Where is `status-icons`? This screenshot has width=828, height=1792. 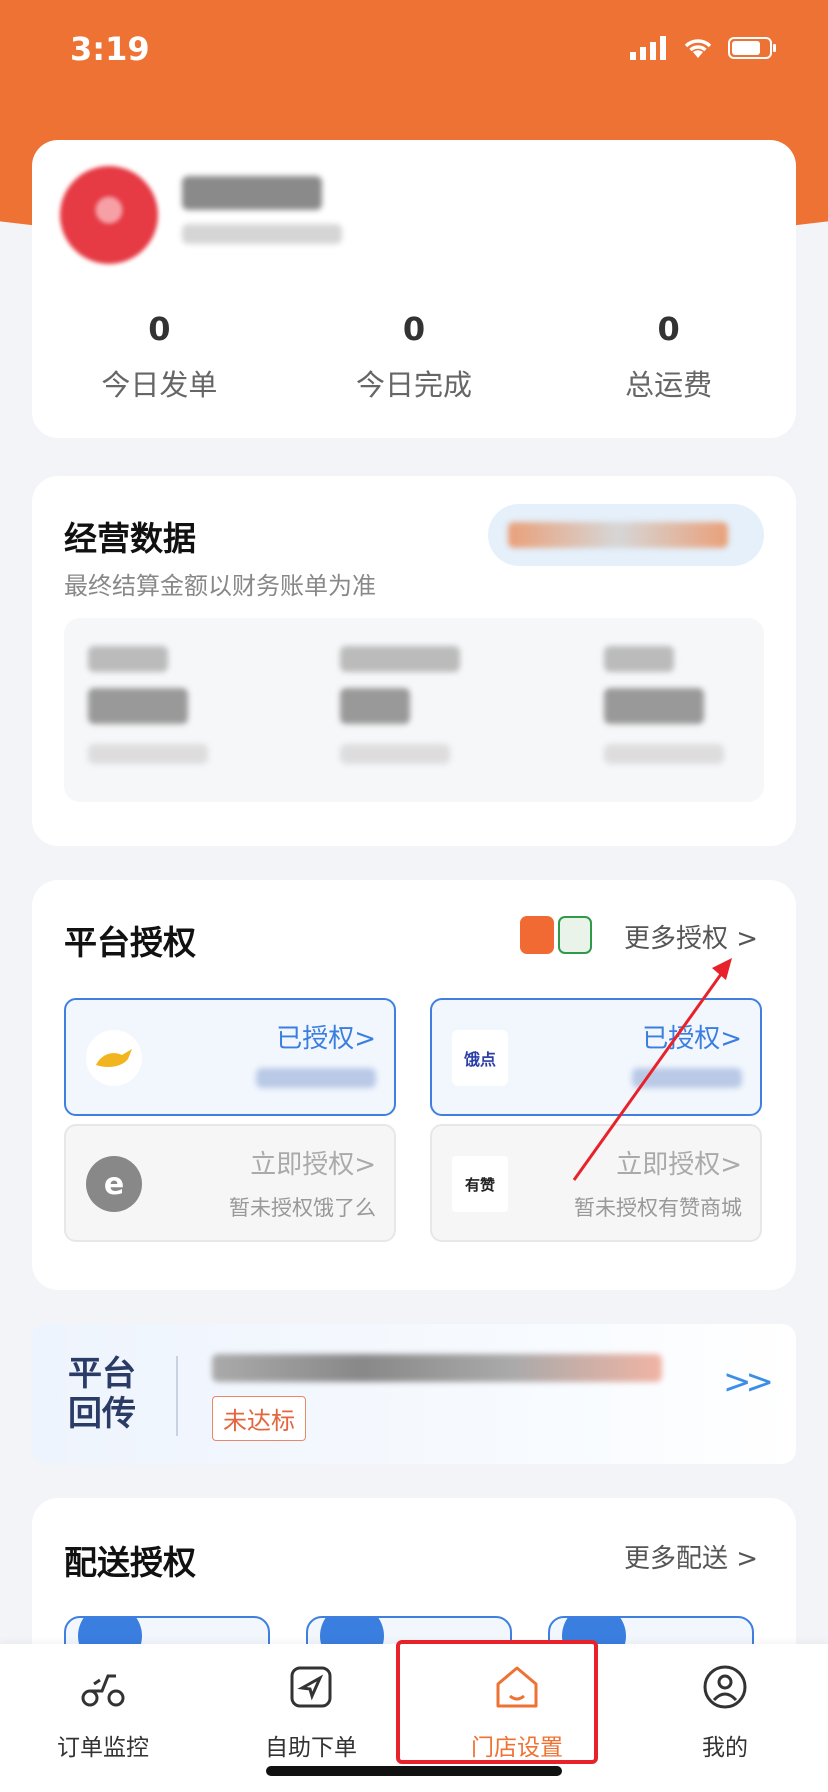
status-icons is located at coordinates (704, 48).